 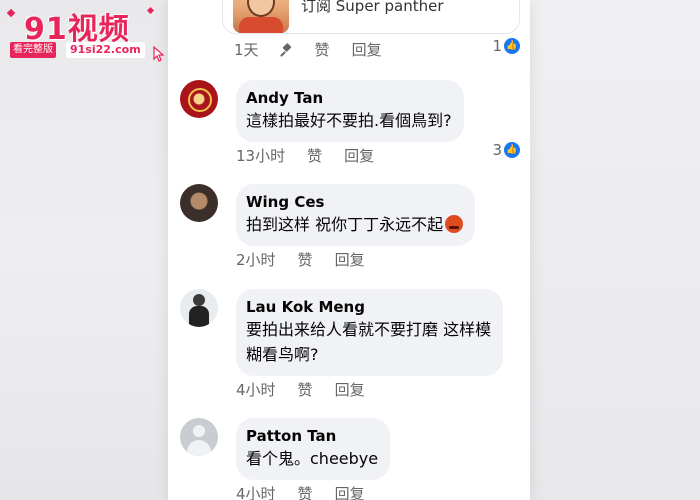 I want to click on comment-text: 看个鬼。cheebye, so click(x=312, y=458).